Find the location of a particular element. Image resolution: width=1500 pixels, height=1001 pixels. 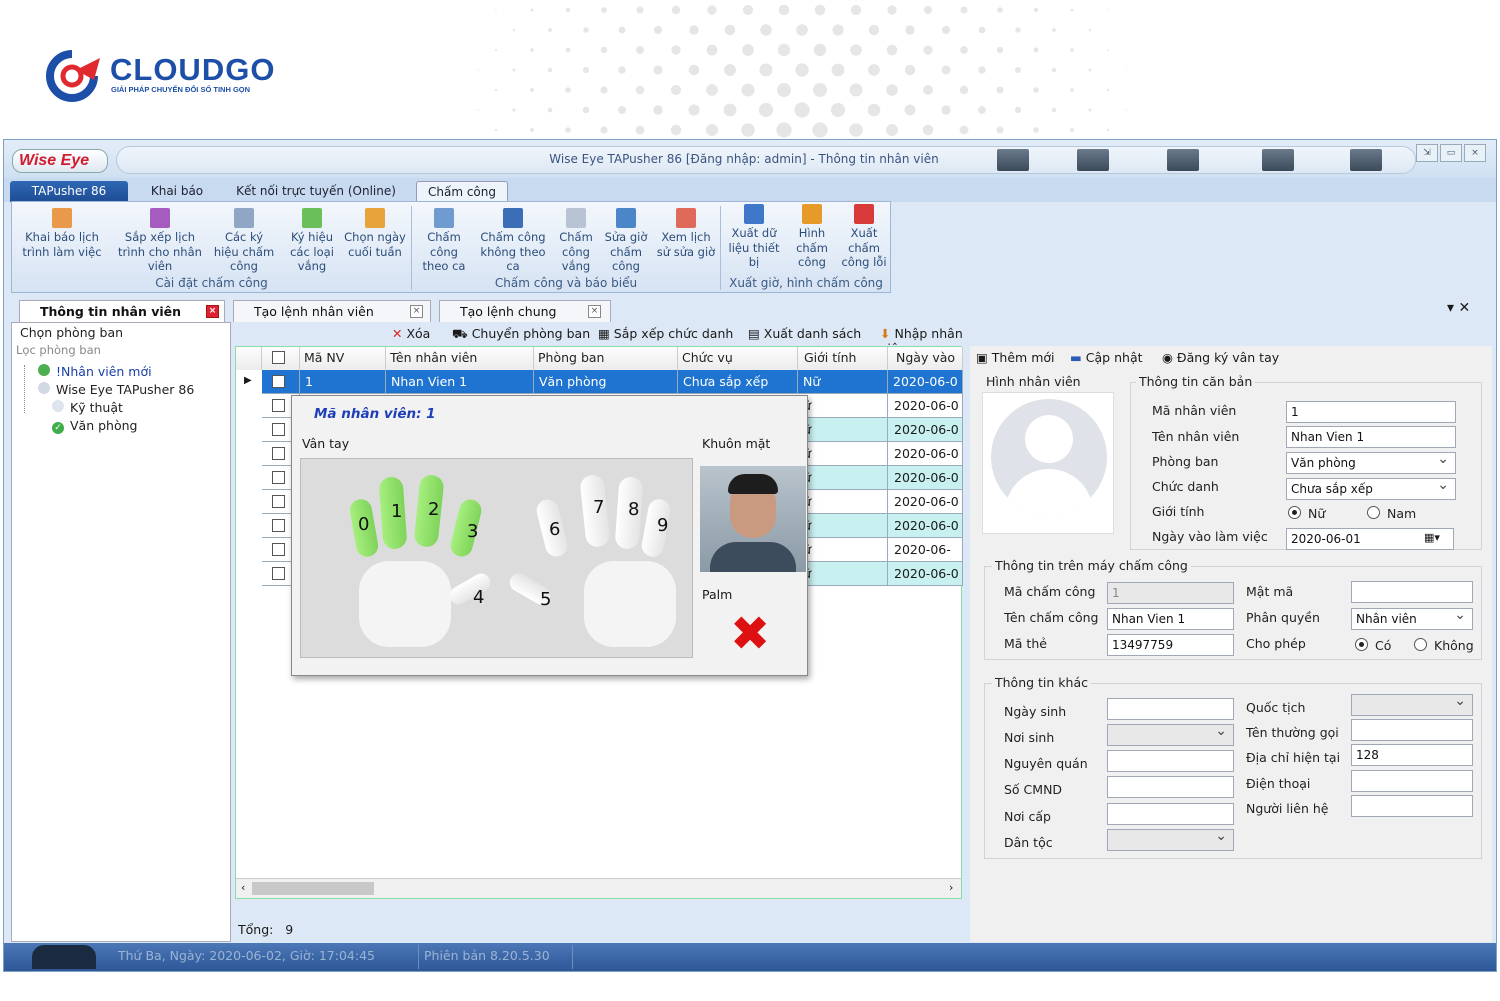

scrollbar-thumb is located at coordinates (313, 888).